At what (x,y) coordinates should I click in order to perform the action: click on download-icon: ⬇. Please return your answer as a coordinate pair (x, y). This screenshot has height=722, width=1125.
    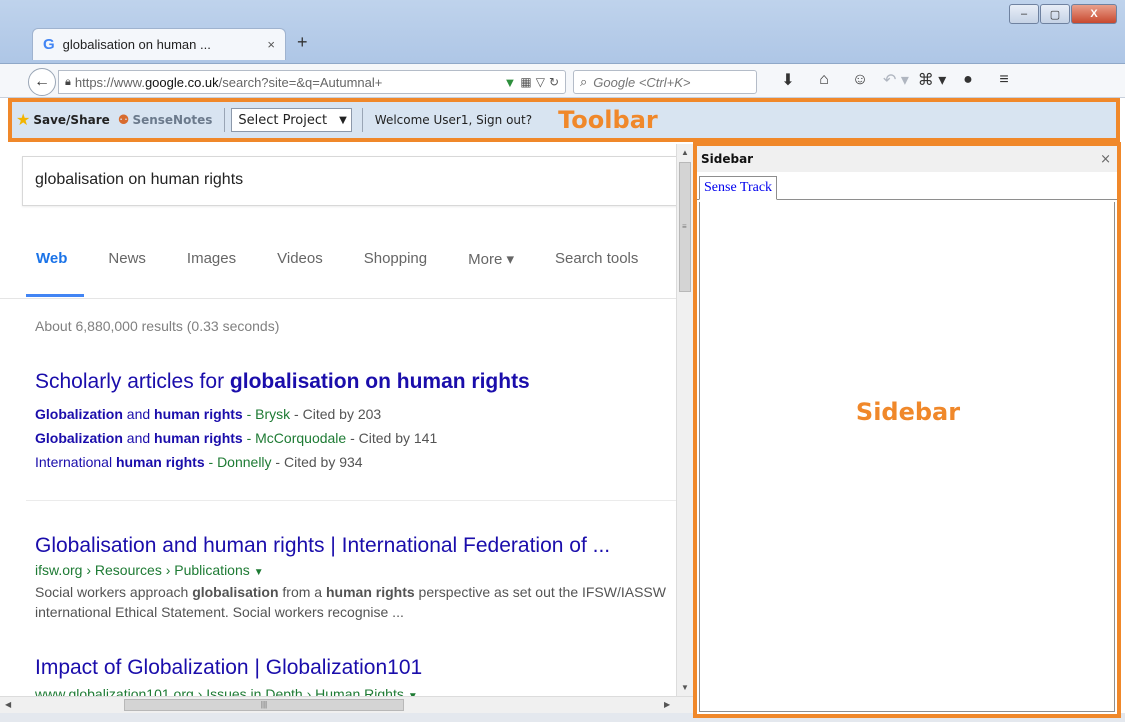
    Looking at the image, I should click on (788, 80).